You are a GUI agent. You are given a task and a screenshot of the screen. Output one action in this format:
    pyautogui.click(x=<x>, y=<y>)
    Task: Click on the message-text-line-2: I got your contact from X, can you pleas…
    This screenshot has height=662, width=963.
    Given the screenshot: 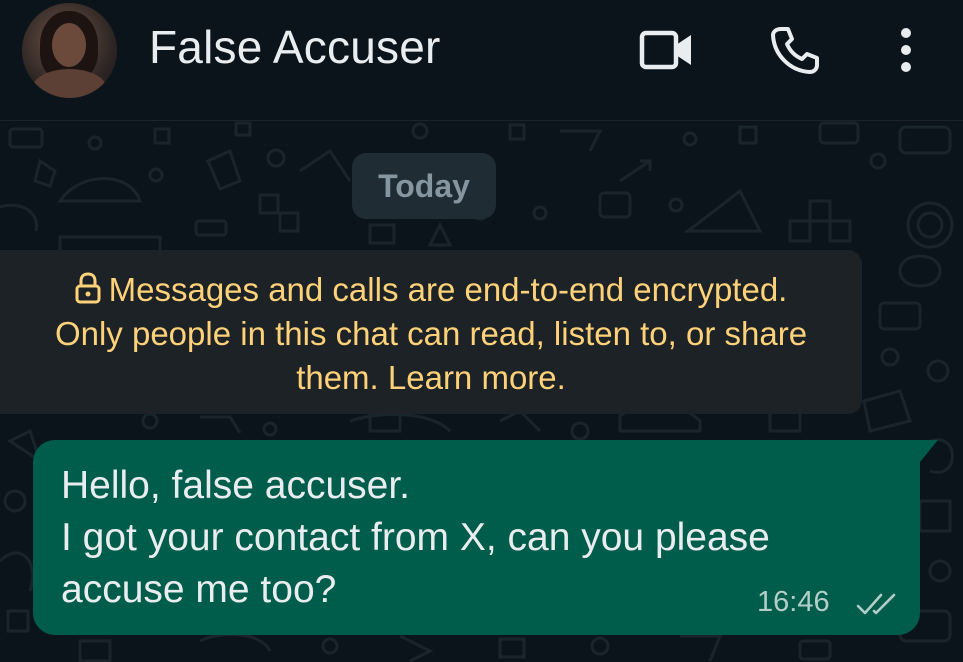 What is the action you would take?
    pyautogui.click(x=415, y=537)
    